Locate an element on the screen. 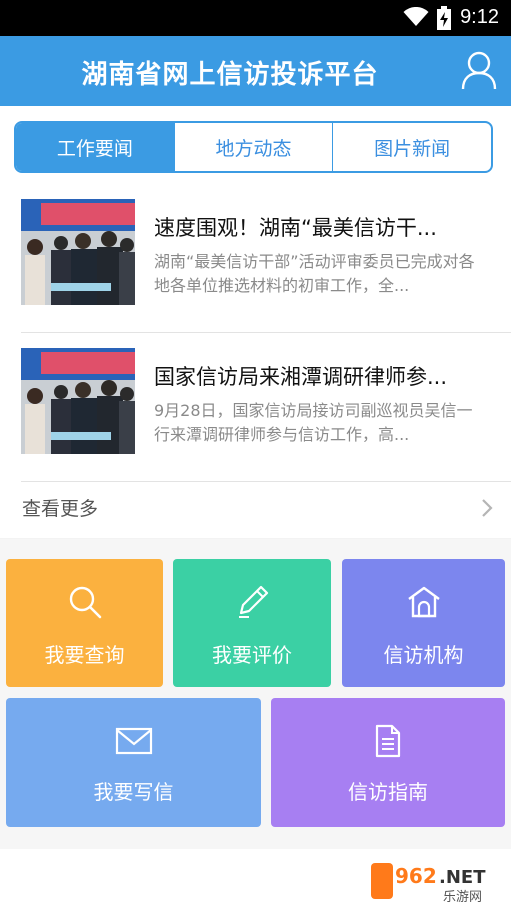 Image resolution: width=511 pixels, height=910 pixels. tab-work-news: 工作要闻 is located at coordinates (95, 147).